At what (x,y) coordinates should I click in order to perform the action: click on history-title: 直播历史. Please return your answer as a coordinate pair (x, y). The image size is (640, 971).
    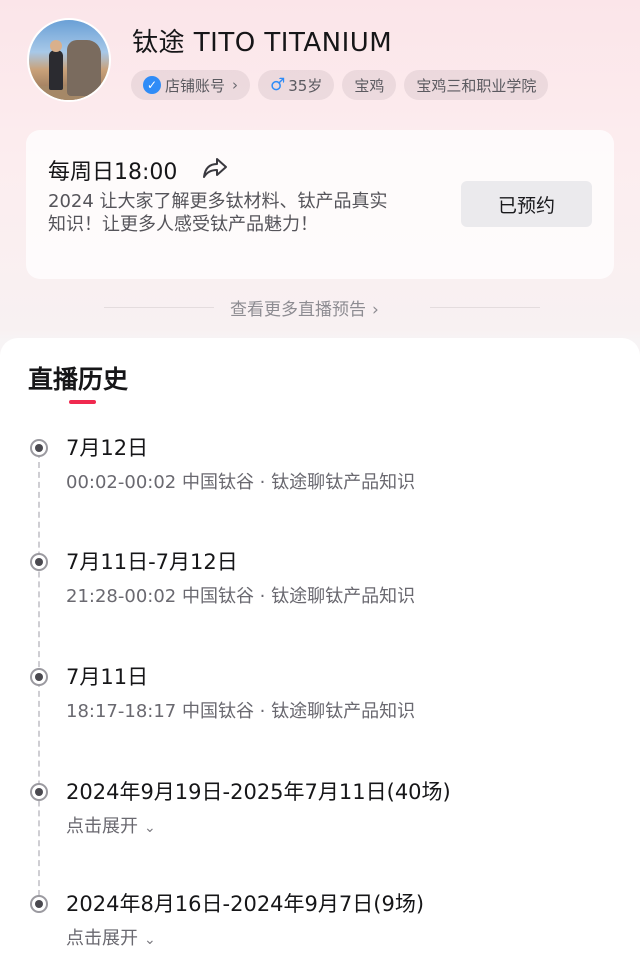
    Looking at the image, I should click on (78, 379).